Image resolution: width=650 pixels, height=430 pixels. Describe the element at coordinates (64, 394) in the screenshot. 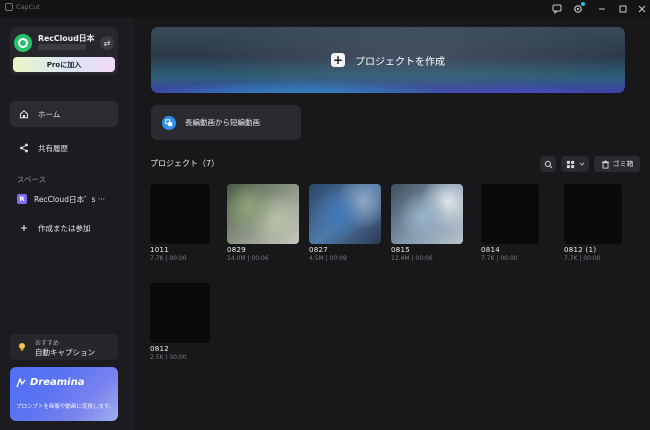

I see `dreamina-promo-card: Dreamina プロンプトを画像や動画に変換します。` at that location.